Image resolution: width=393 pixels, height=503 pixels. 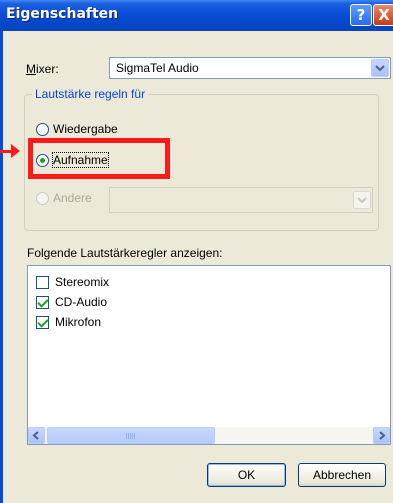 I want to click on group-title: Lautstärke regeln für, so click(x=90, y=94).